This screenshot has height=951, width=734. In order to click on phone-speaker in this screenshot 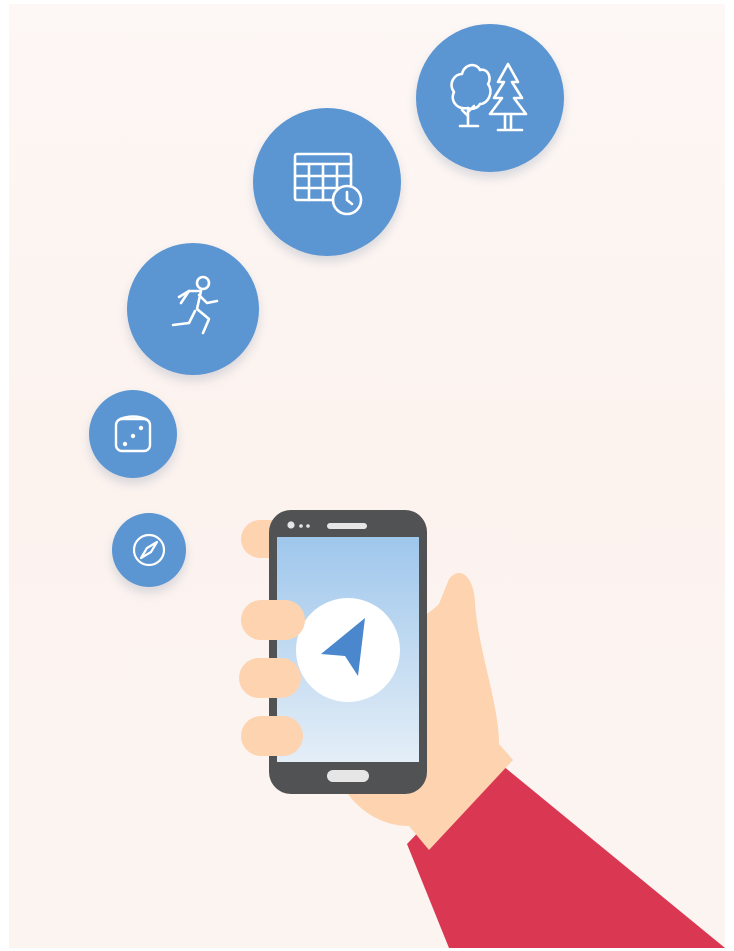, I will do `click(347, 526)`.